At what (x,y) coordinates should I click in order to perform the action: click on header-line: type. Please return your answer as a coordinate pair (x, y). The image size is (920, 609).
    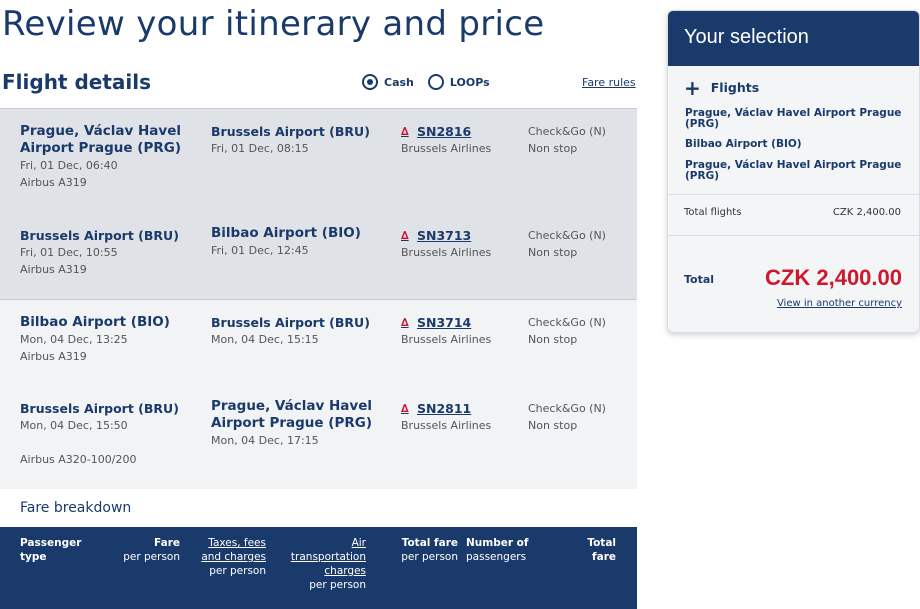
    Looking at the image, I should click on (33, 557).